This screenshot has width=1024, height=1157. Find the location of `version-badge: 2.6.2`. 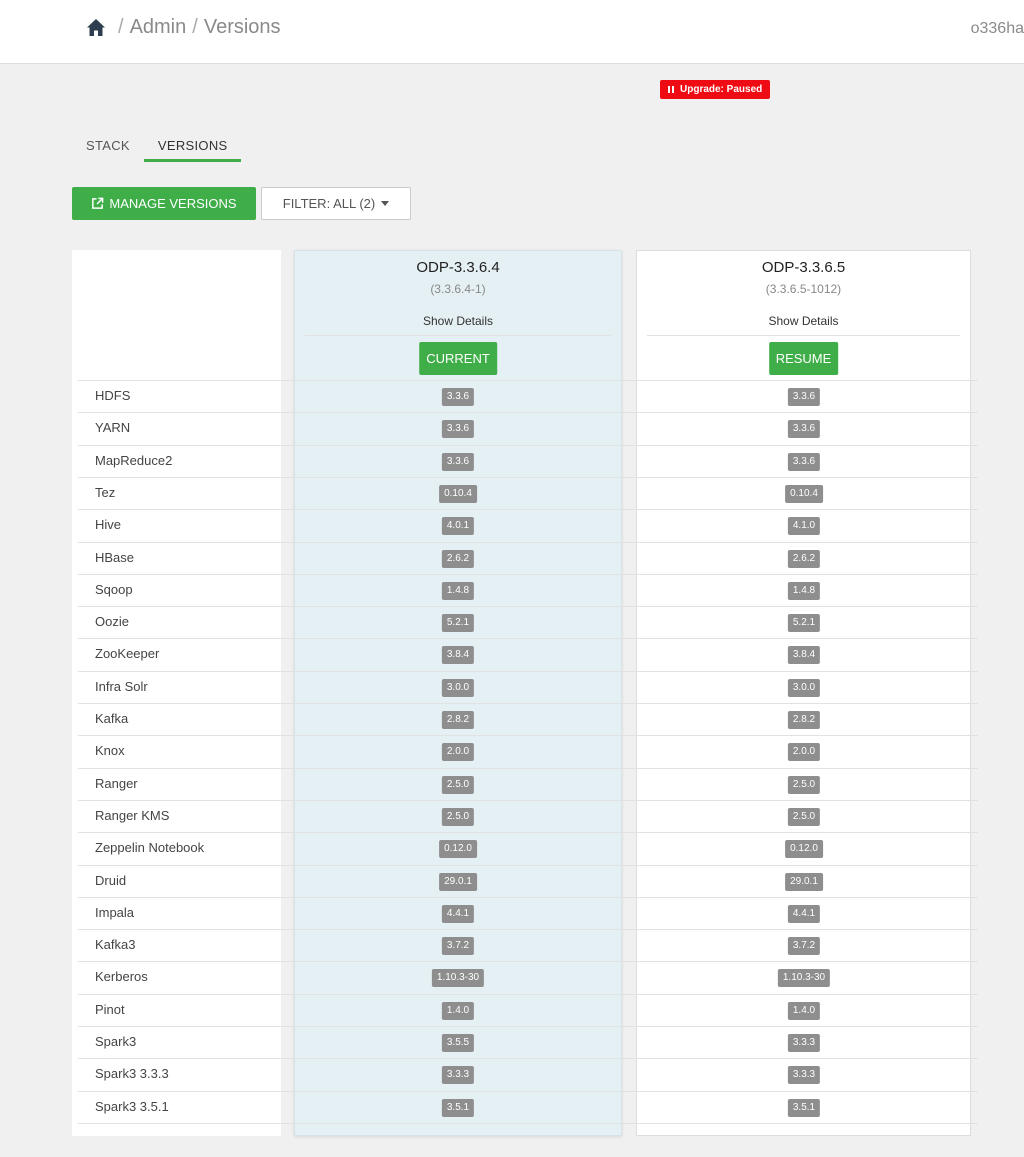

version-badge: 2.6.2 is located at coordinates (458, 558).